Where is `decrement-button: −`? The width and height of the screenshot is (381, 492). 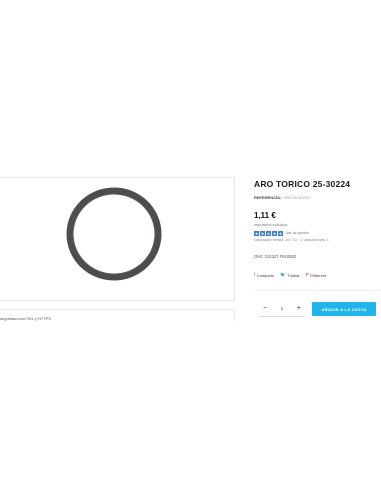 decrement-button: − is located at coordinates (265, 308).